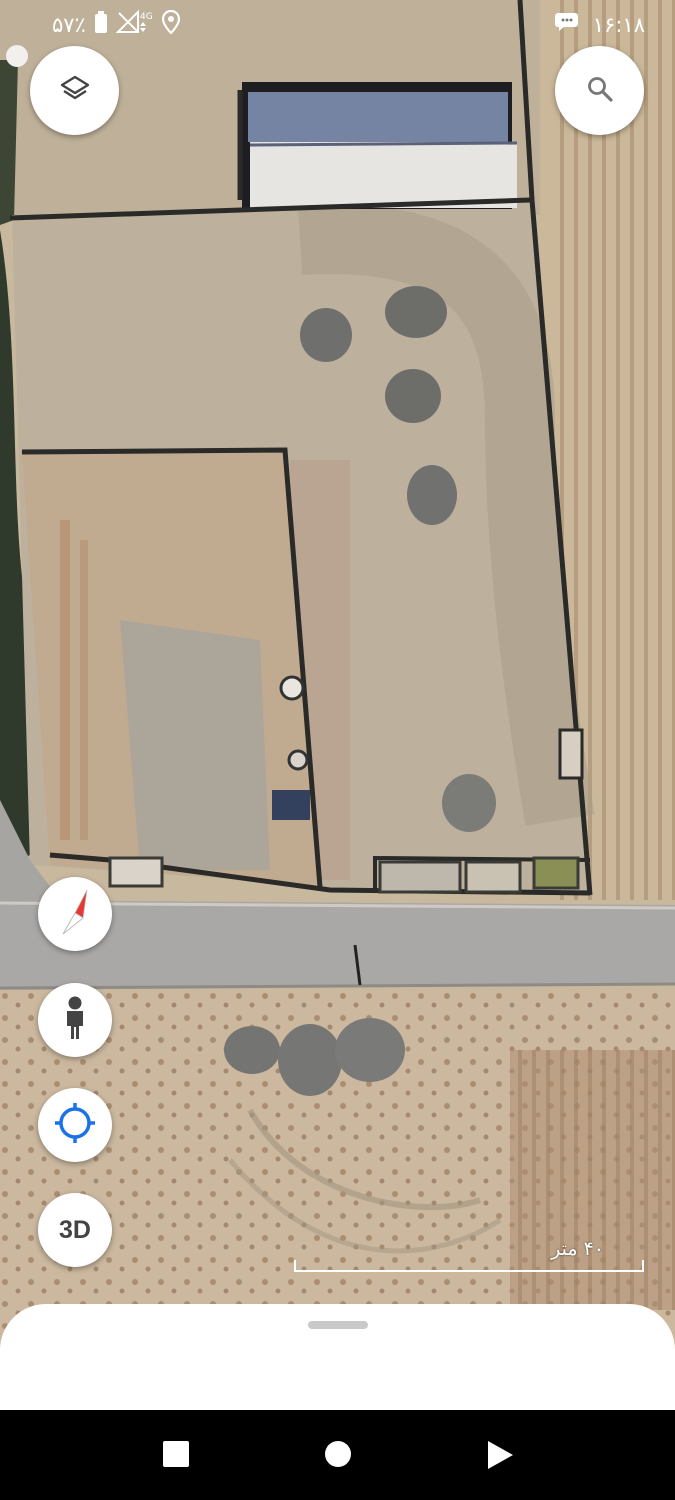 This screenshot has height=1500, width=675. I want to click on signal-icon: 4G, so click(134, 24).